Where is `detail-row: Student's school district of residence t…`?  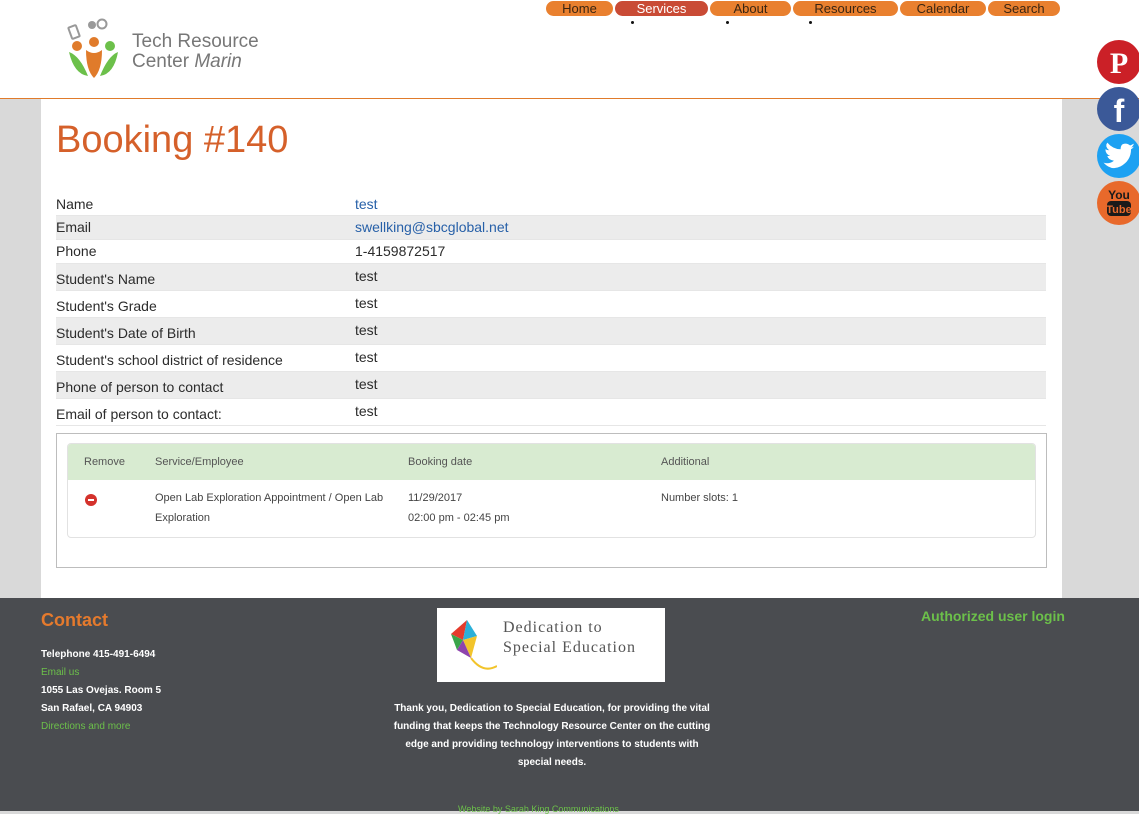
detail-row: Student's school district of residence t… is located at coordinates (551, 358).